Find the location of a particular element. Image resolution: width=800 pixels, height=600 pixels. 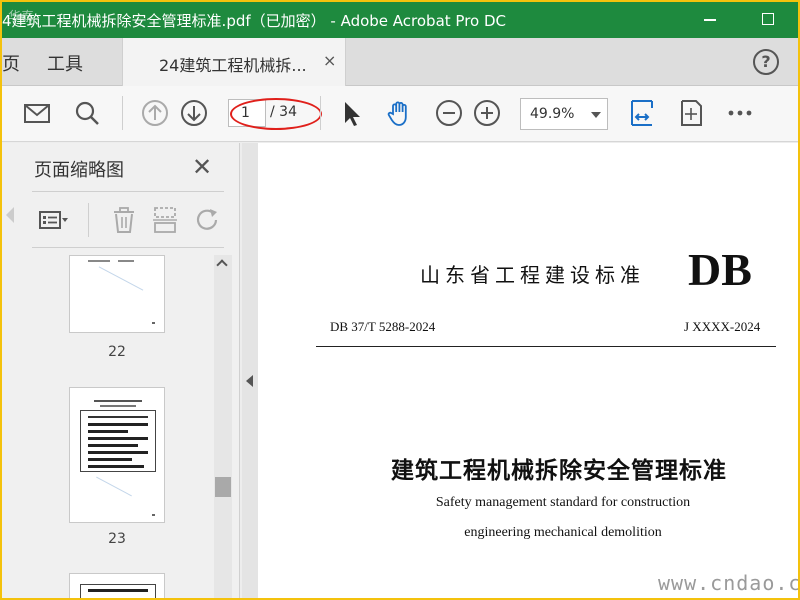

db-mark: DB is located at coordinates (720, 269).